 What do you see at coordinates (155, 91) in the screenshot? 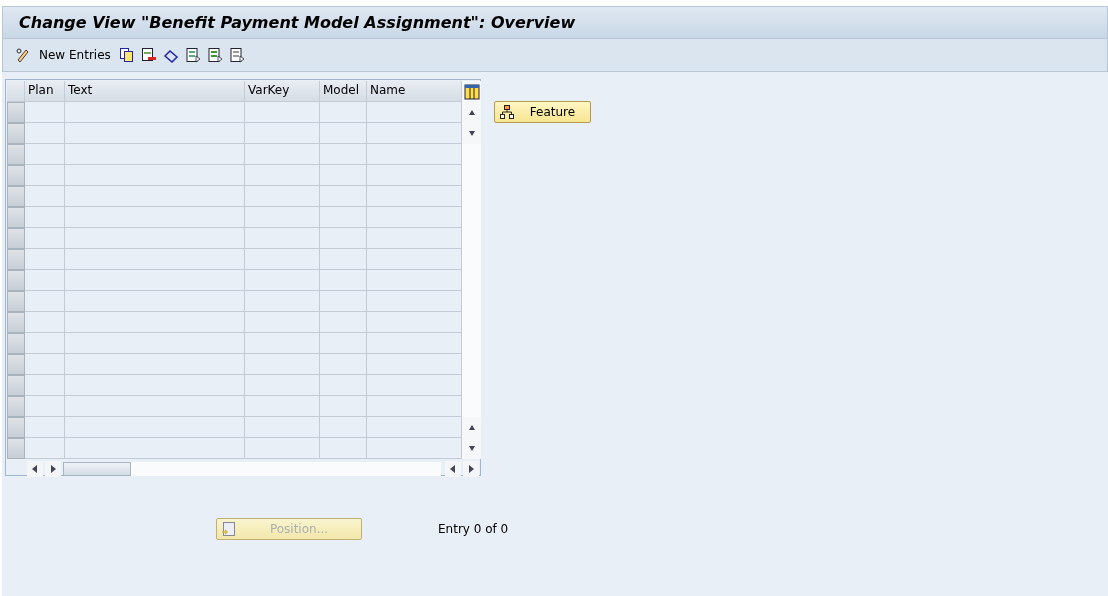
I see `column-header: Text` at bounding box center [155, 91].